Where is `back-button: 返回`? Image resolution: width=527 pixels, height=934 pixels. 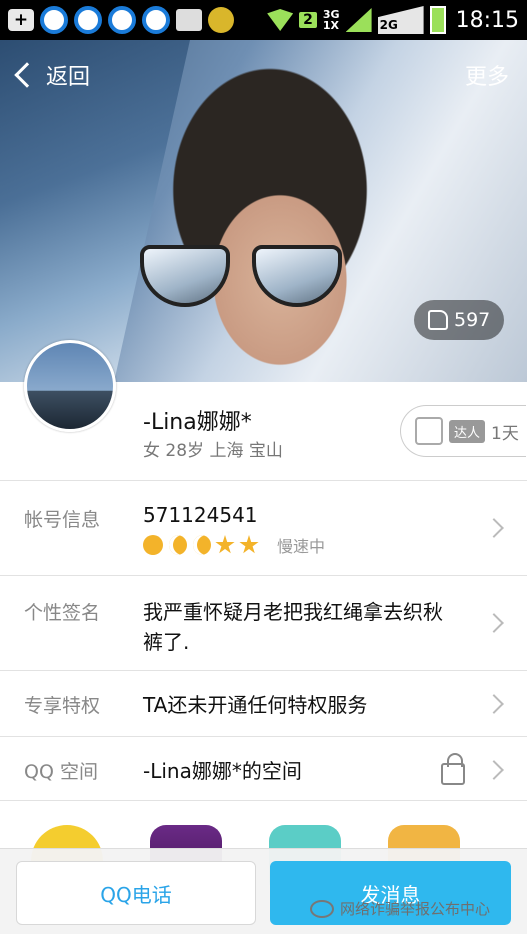 back-button: 返回 is located at coordinates (52, 75).